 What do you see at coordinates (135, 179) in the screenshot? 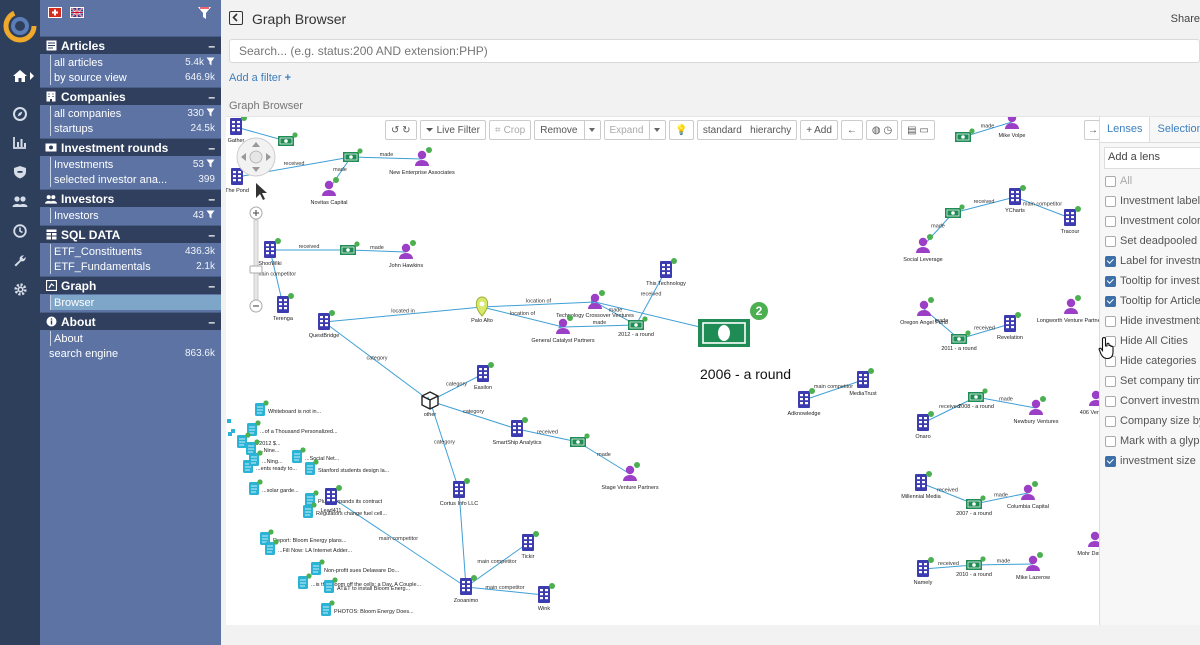
I see `sidebar-item-selected-investor-ana: selected investor ana... 399` at bounding box center [135, 179].